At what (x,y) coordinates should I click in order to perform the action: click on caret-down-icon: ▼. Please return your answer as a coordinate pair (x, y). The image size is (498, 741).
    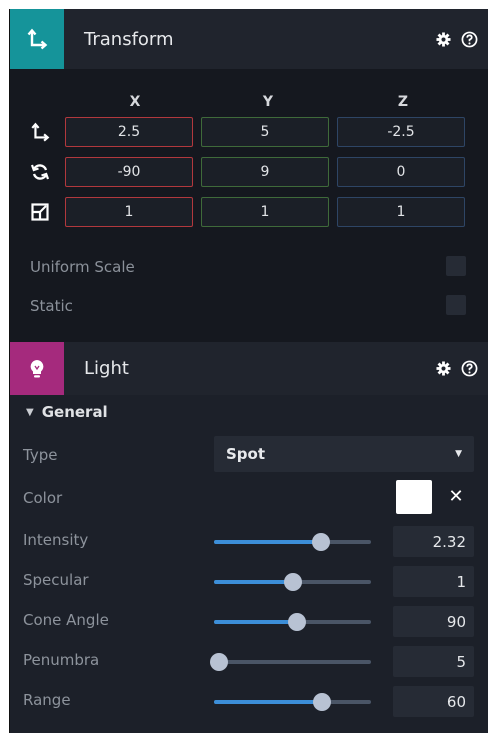
    Looking at the image, I should click on (30, 412).